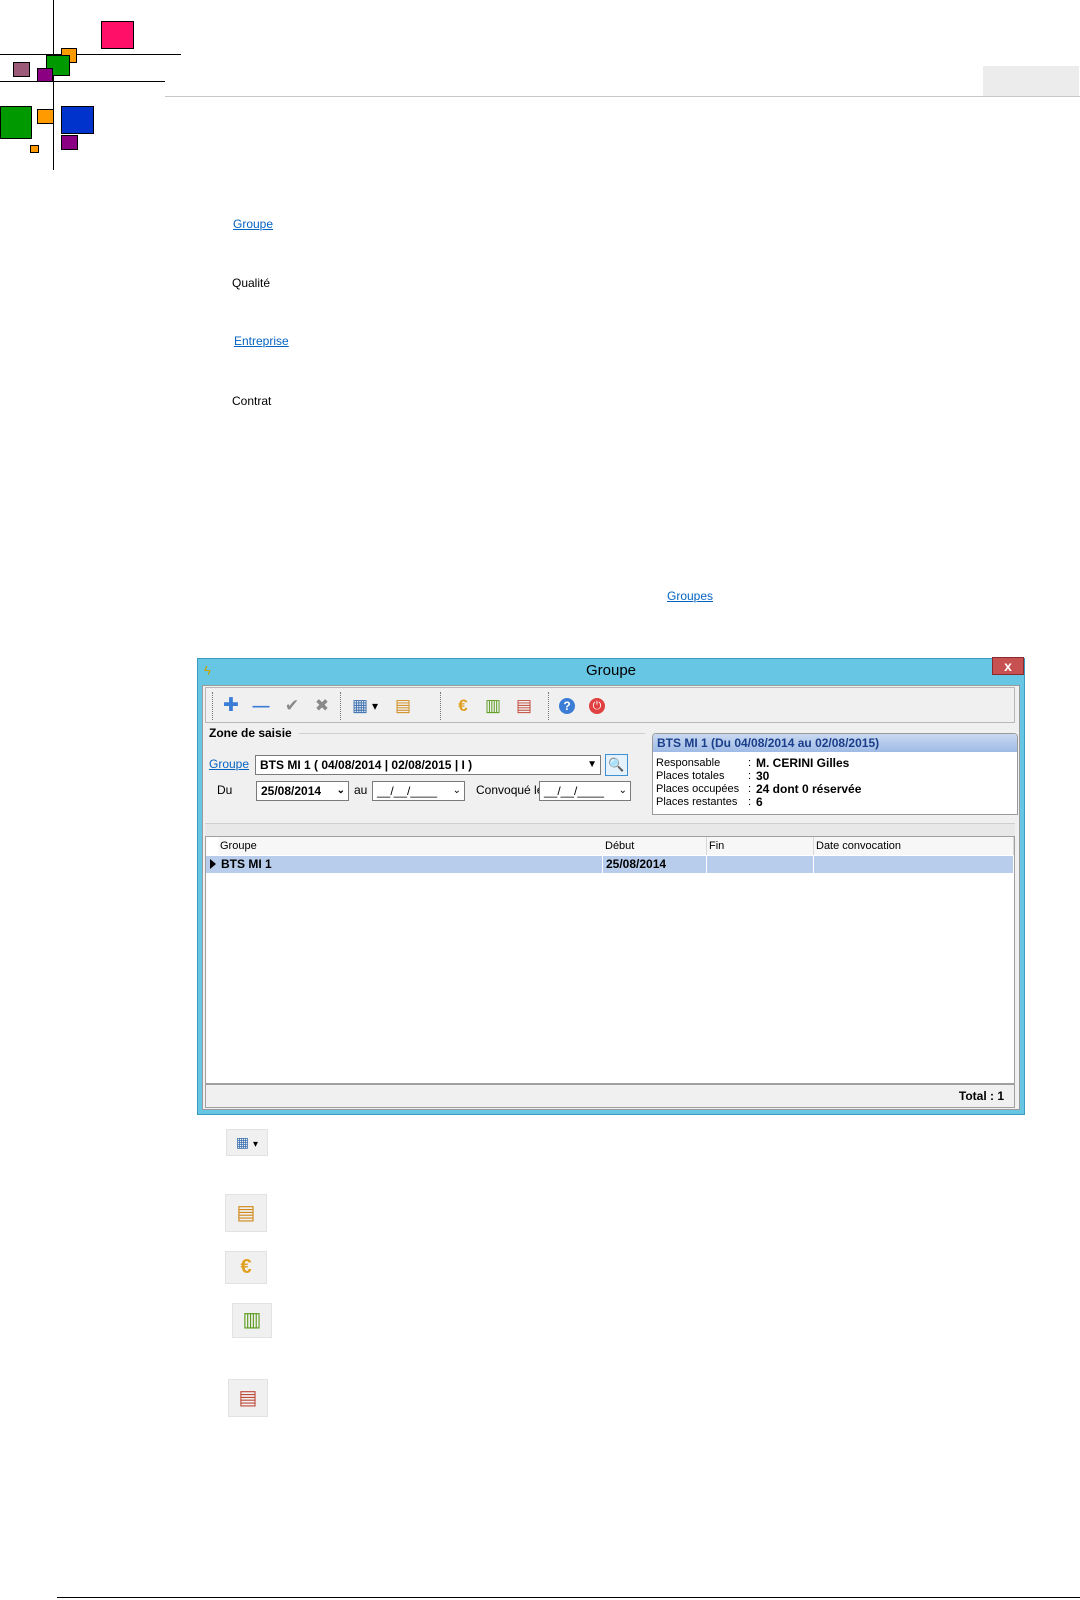  I want to click on au-date-value: __/__/____, so click(407, 791).